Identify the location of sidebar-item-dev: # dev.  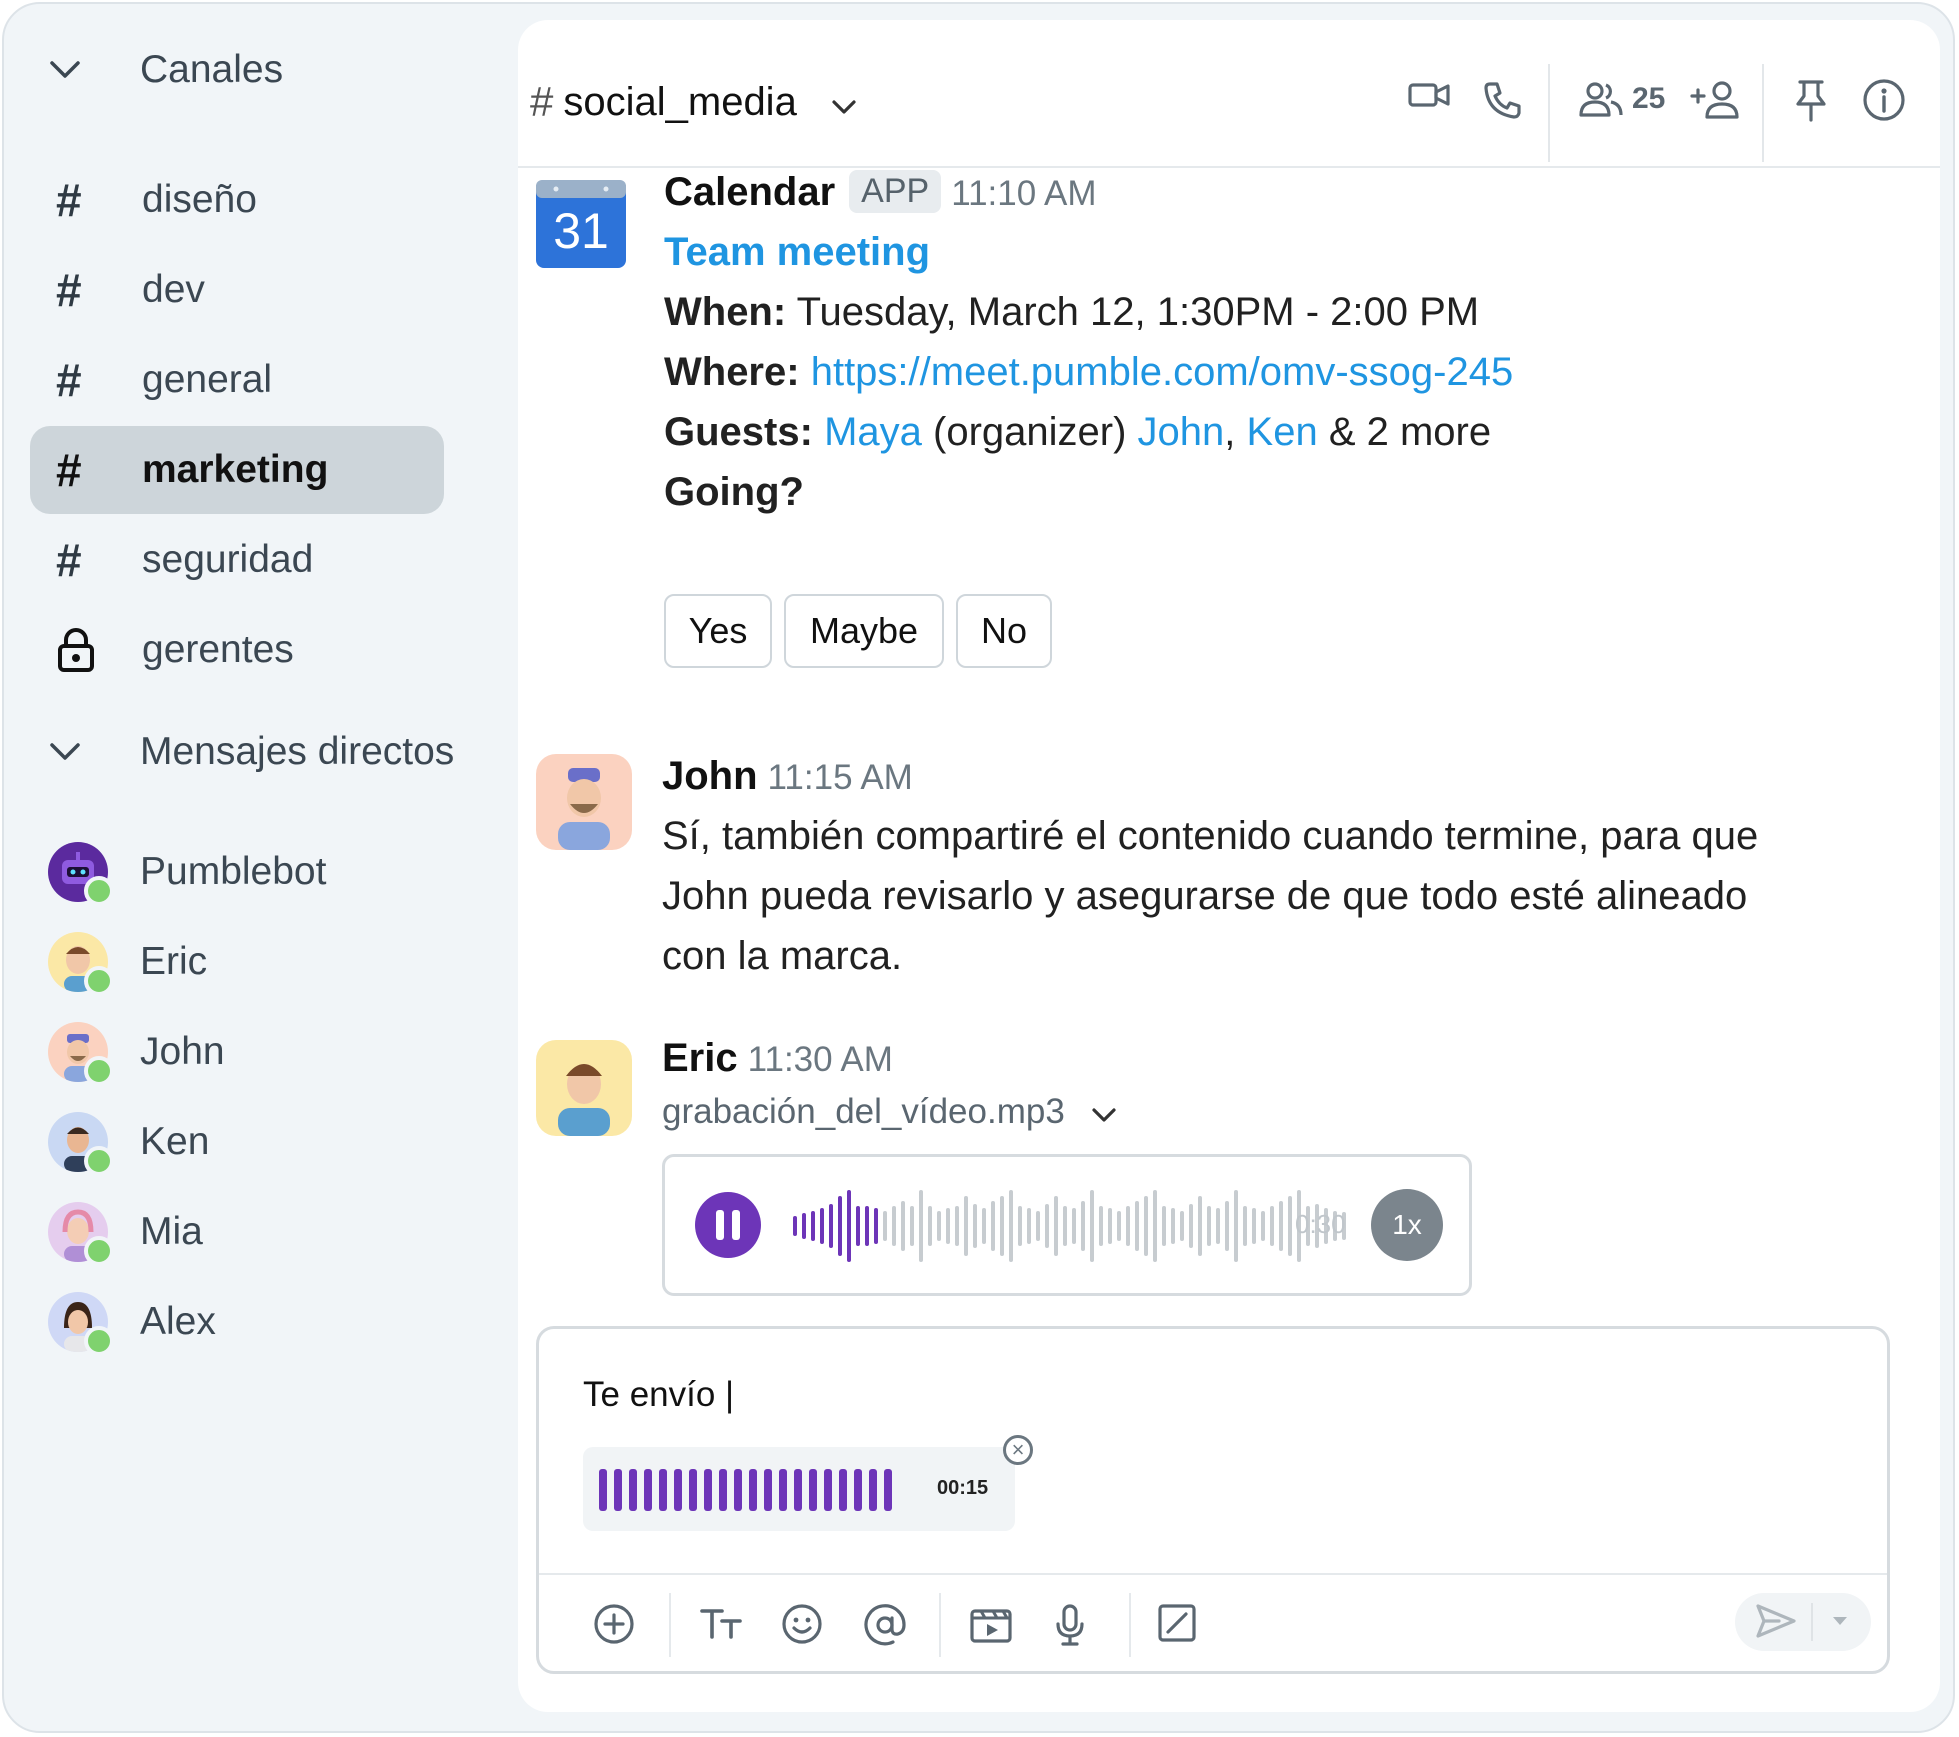
(237, 290).